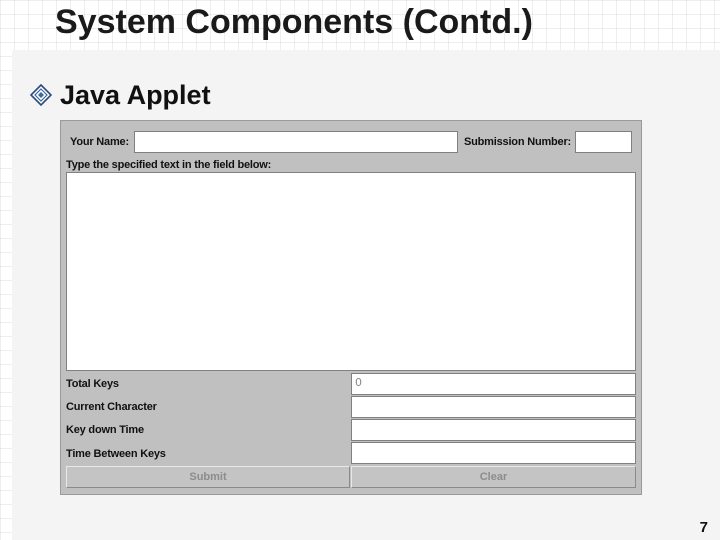 The image size is (720, 540). Describe the element at coordinates (41, 95) in the screenshot. I see `diamond-bullet-icon` at that location.